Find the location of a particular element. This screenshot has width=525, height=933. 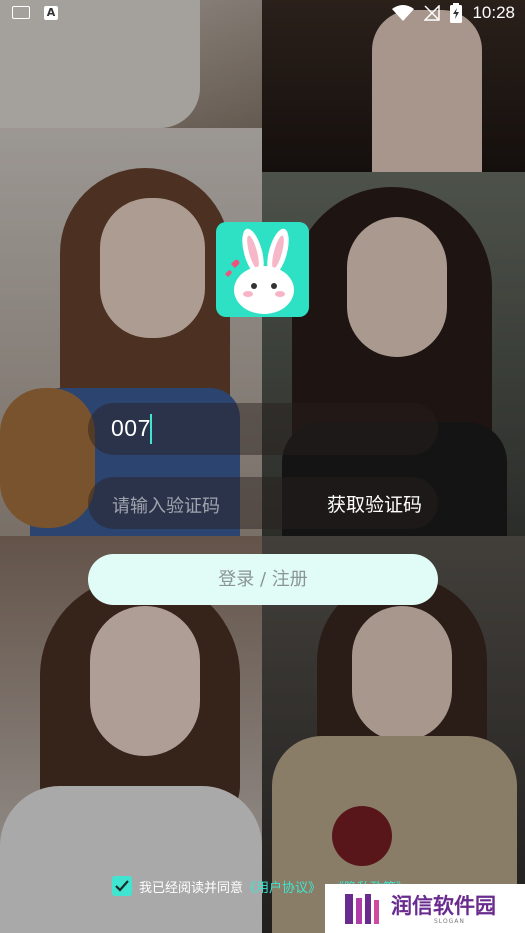

verification-code-placeholder: 请输入验证码 is located at coordinates (166, 506).